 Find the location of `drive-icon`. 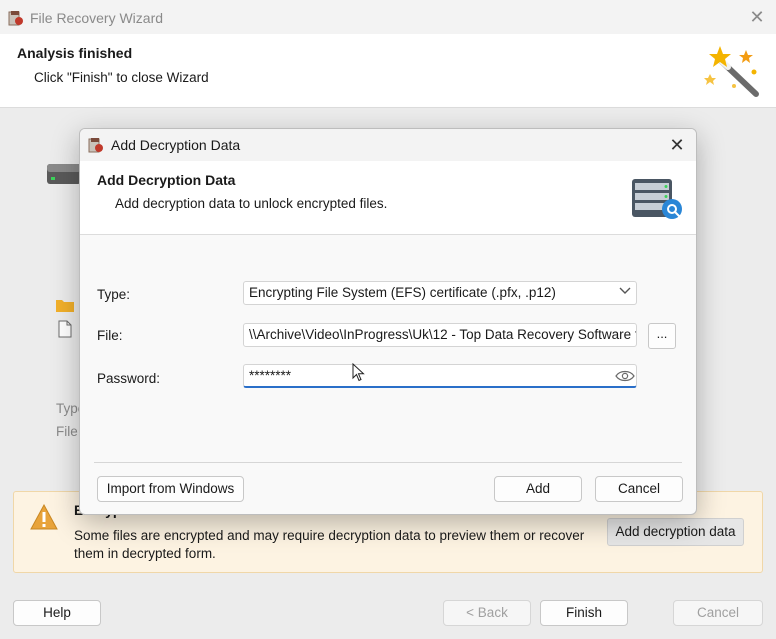

drive-icon is located at coordinates (64, 174).